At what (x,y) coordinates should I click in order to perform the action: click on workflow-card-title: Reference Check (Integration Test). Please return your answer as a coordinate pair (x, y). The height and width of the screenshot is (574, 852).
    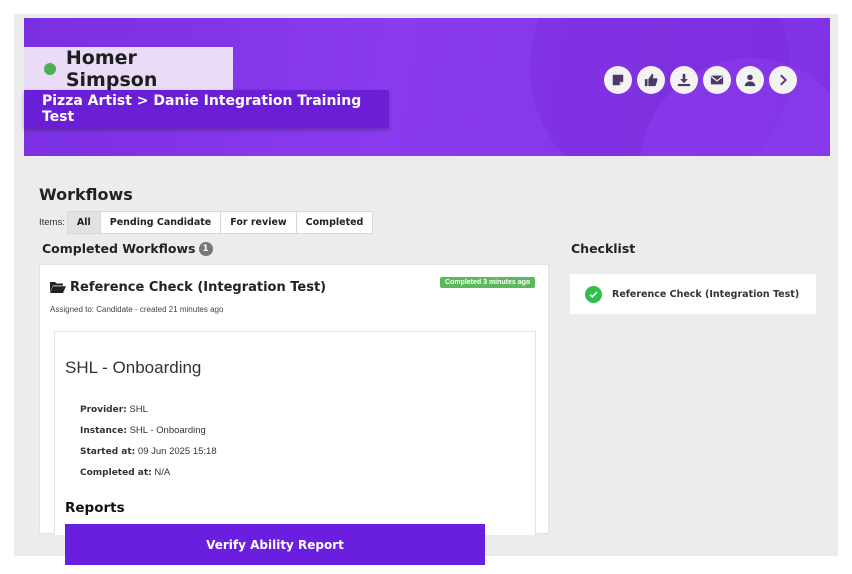
    Looking at the image, I should click on (198, 287).